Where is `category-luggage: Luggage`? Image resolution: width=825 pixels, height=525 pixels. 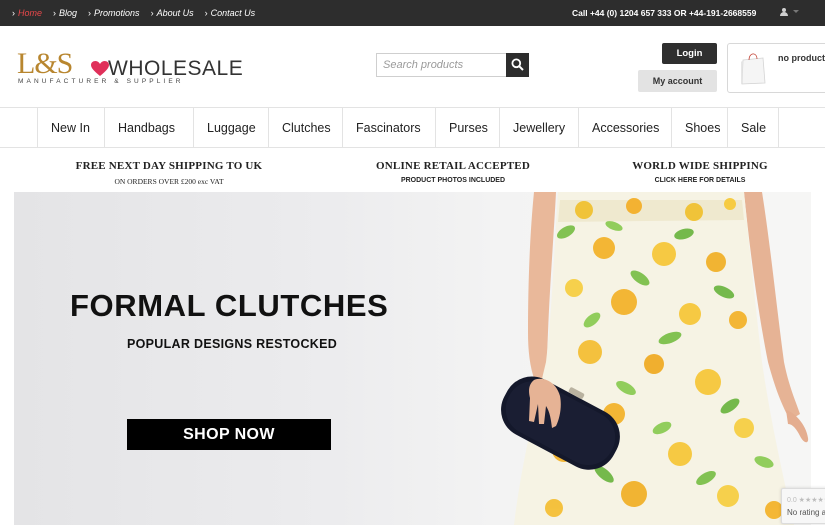 category-luggage: Luggage is located at coordinates (231, 127).